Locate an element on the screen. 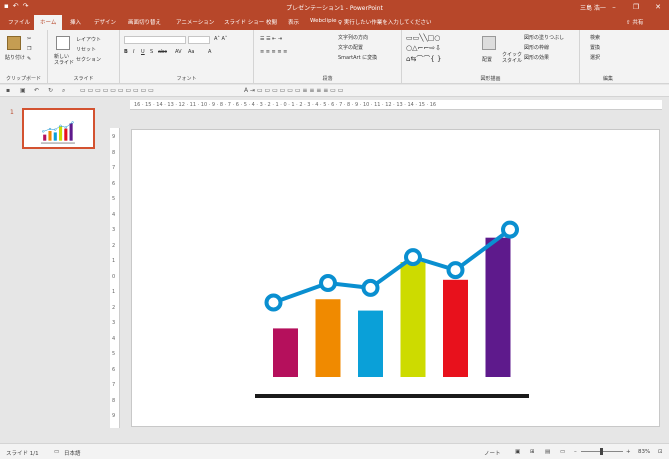  redo-icon: ↻ is located at coordinates (50, 90).